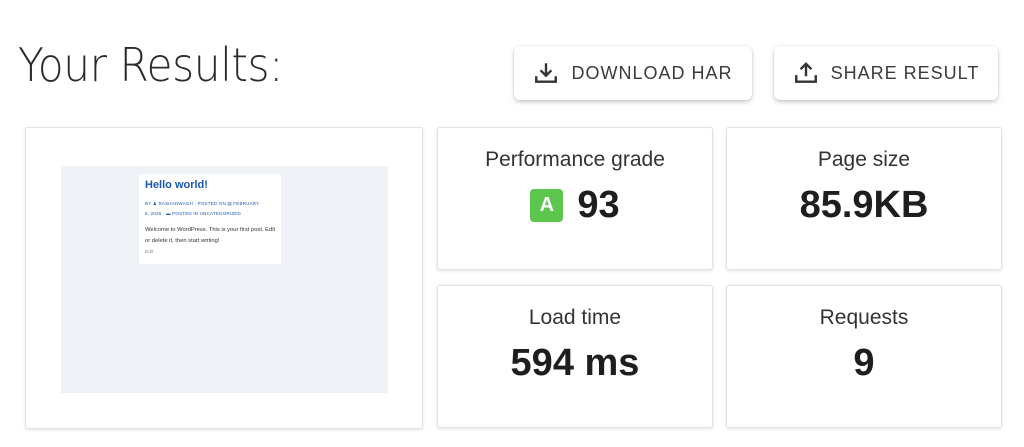  What do you see at coordinates (149, 252) in the screenshot?
I see `post-edit-link: Edit` at bounding box center [149, 252].